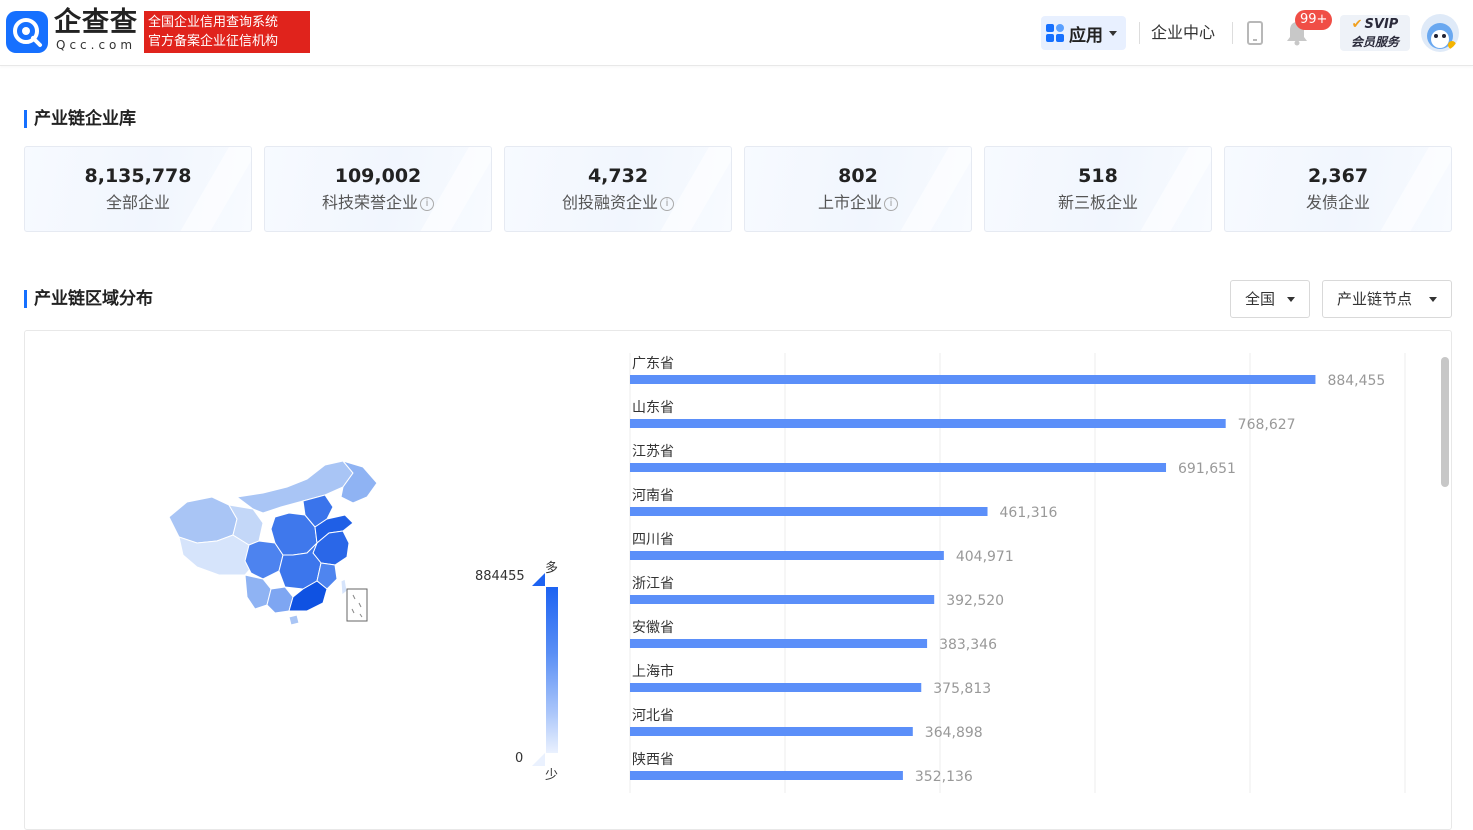 This screenshot has height=830, width=1473. Describe the element at coordinates (1029, 513) in the screenshot. I see `bar-value-label: 461,316` at that location.